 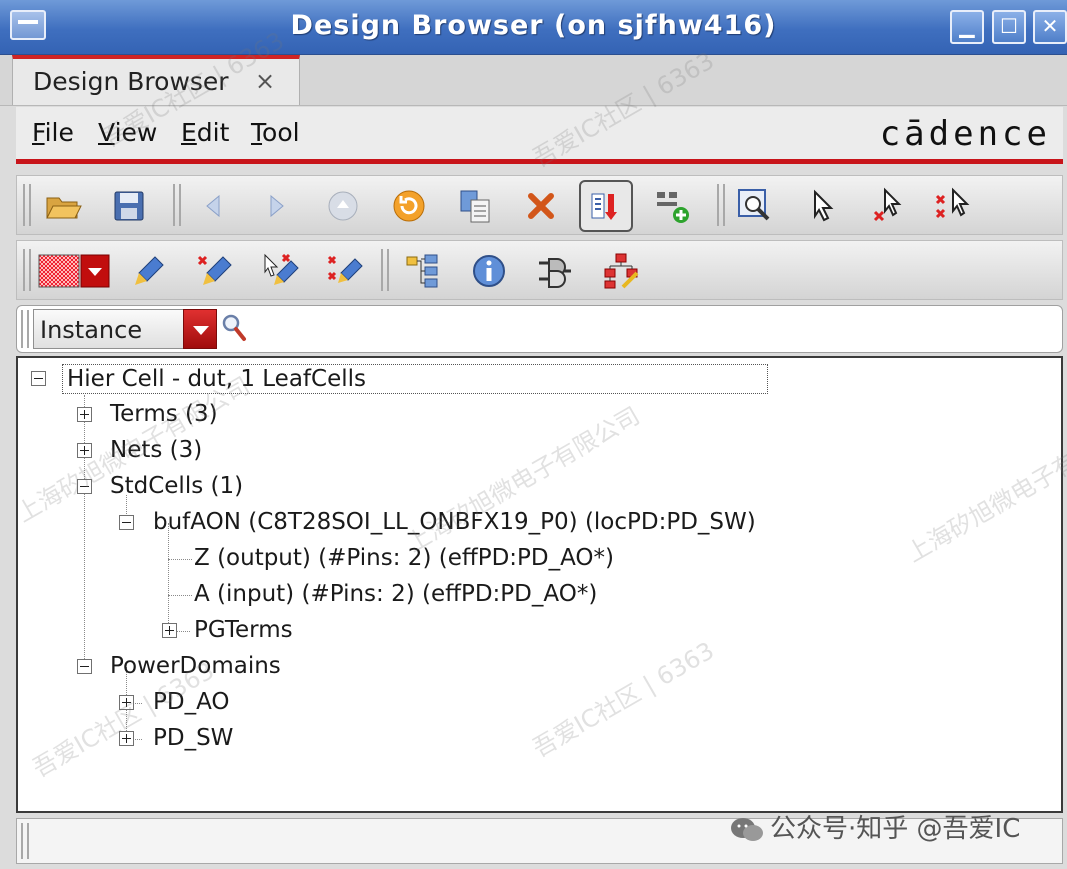 I want to click on hierarchy-icon, so click(x=423, y=271).